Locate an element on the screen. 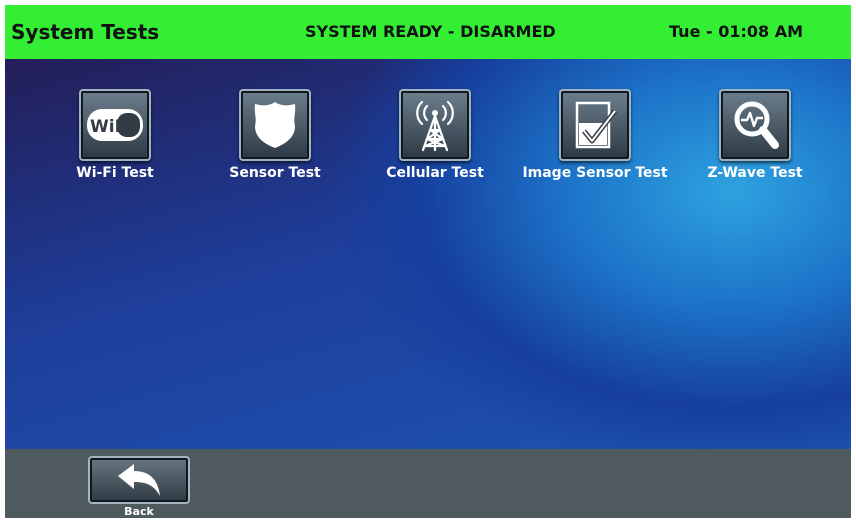 The width and height of the screenshot is (856, 523). clock: Tue - 01:08 AM is located at coordinates (736, 31).